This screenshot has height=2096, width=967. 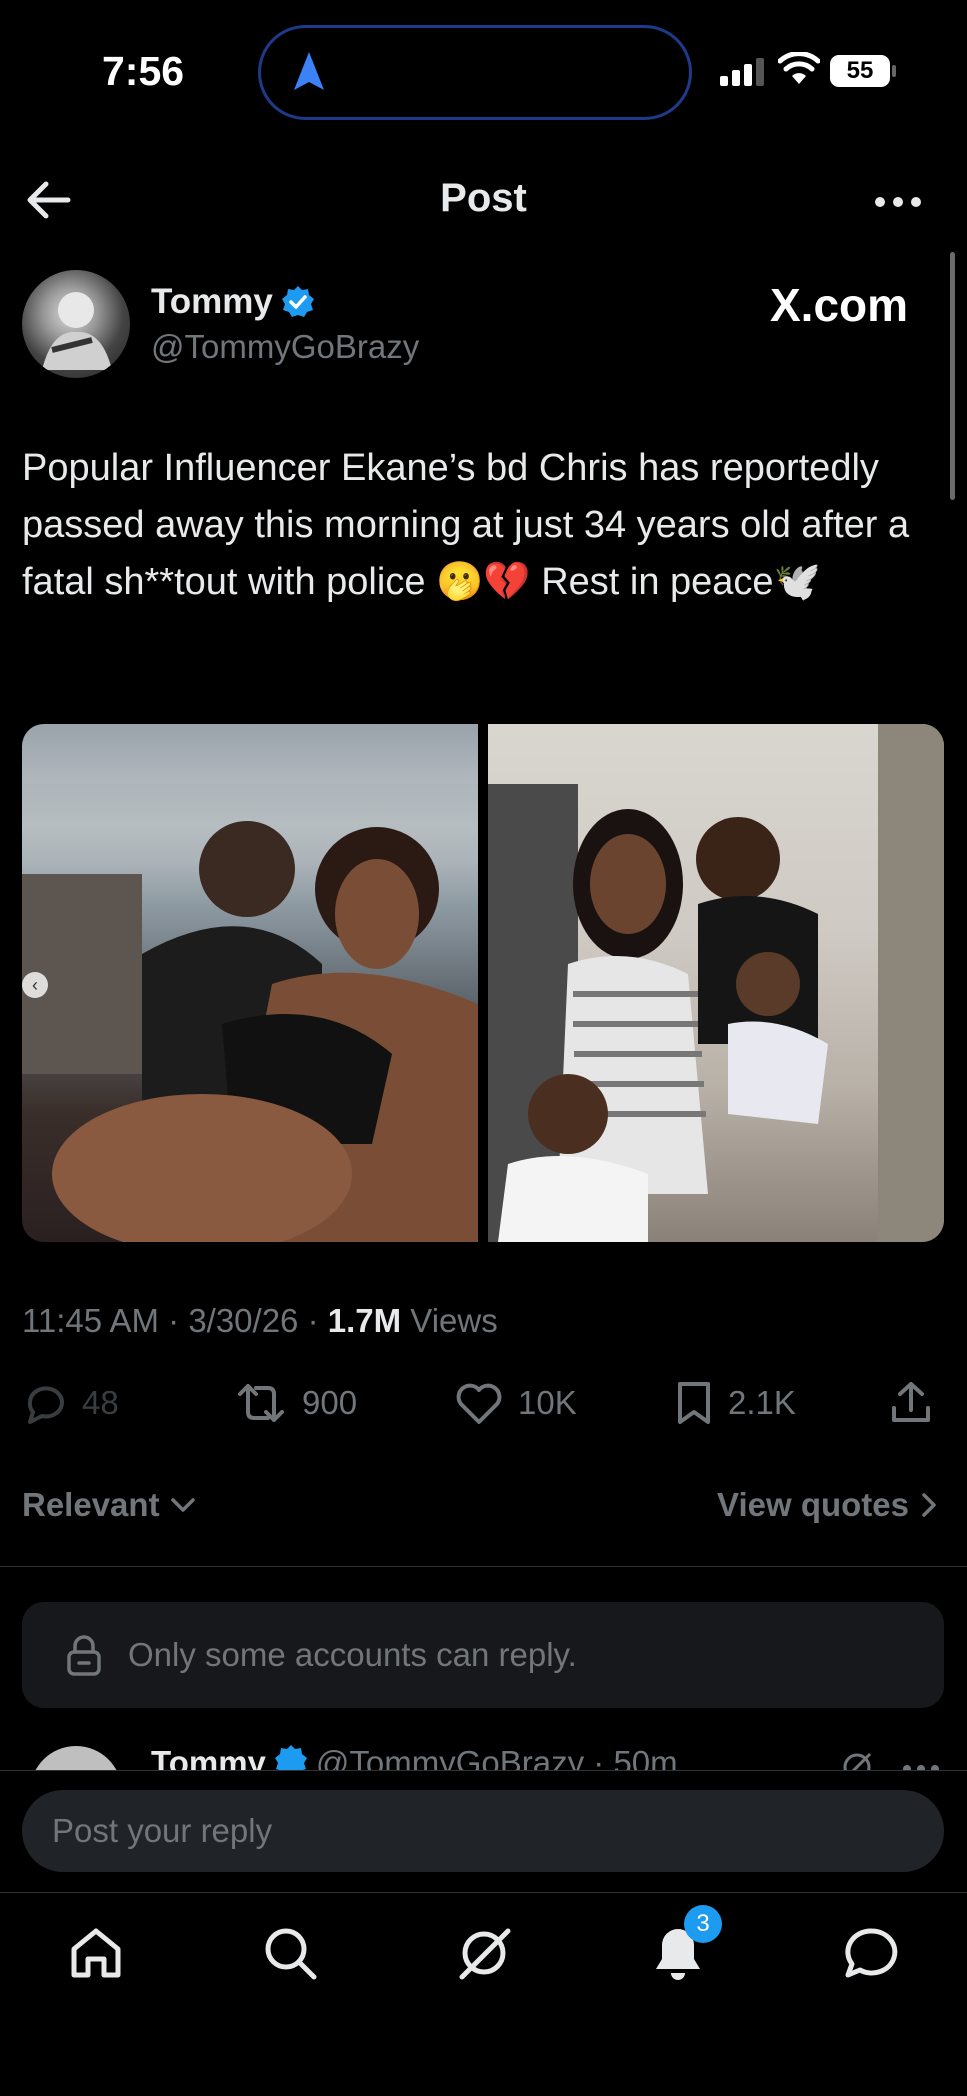 What do you see at coordinates (898, 202) in the screenshot?
I see `more-options-icon` at bounding box center [898, 202].